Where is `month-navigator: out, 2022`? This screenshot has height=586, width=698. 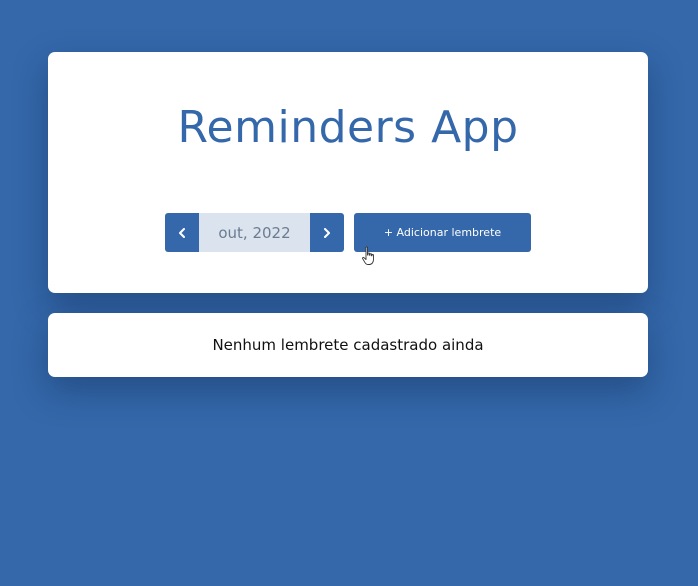 month-navigator: out, 2022 is located at coordinates (254, 232).